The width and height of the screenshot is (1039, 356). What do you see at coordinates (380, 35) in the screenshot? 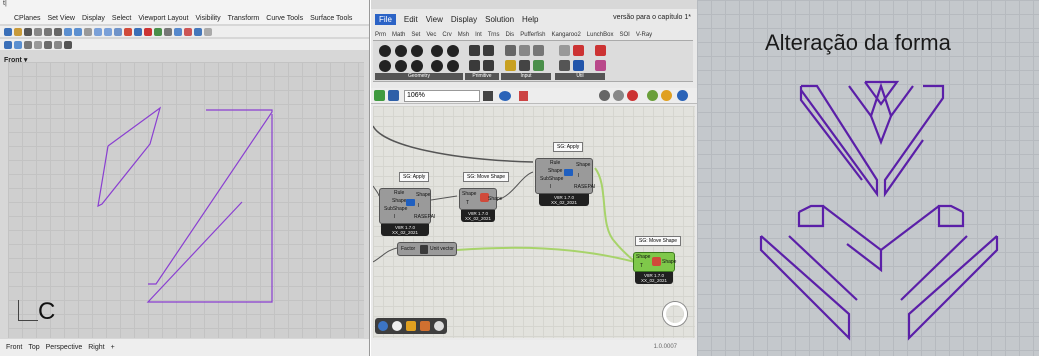
I see `tab-prm: Prm` at bounding box center [380, 35].